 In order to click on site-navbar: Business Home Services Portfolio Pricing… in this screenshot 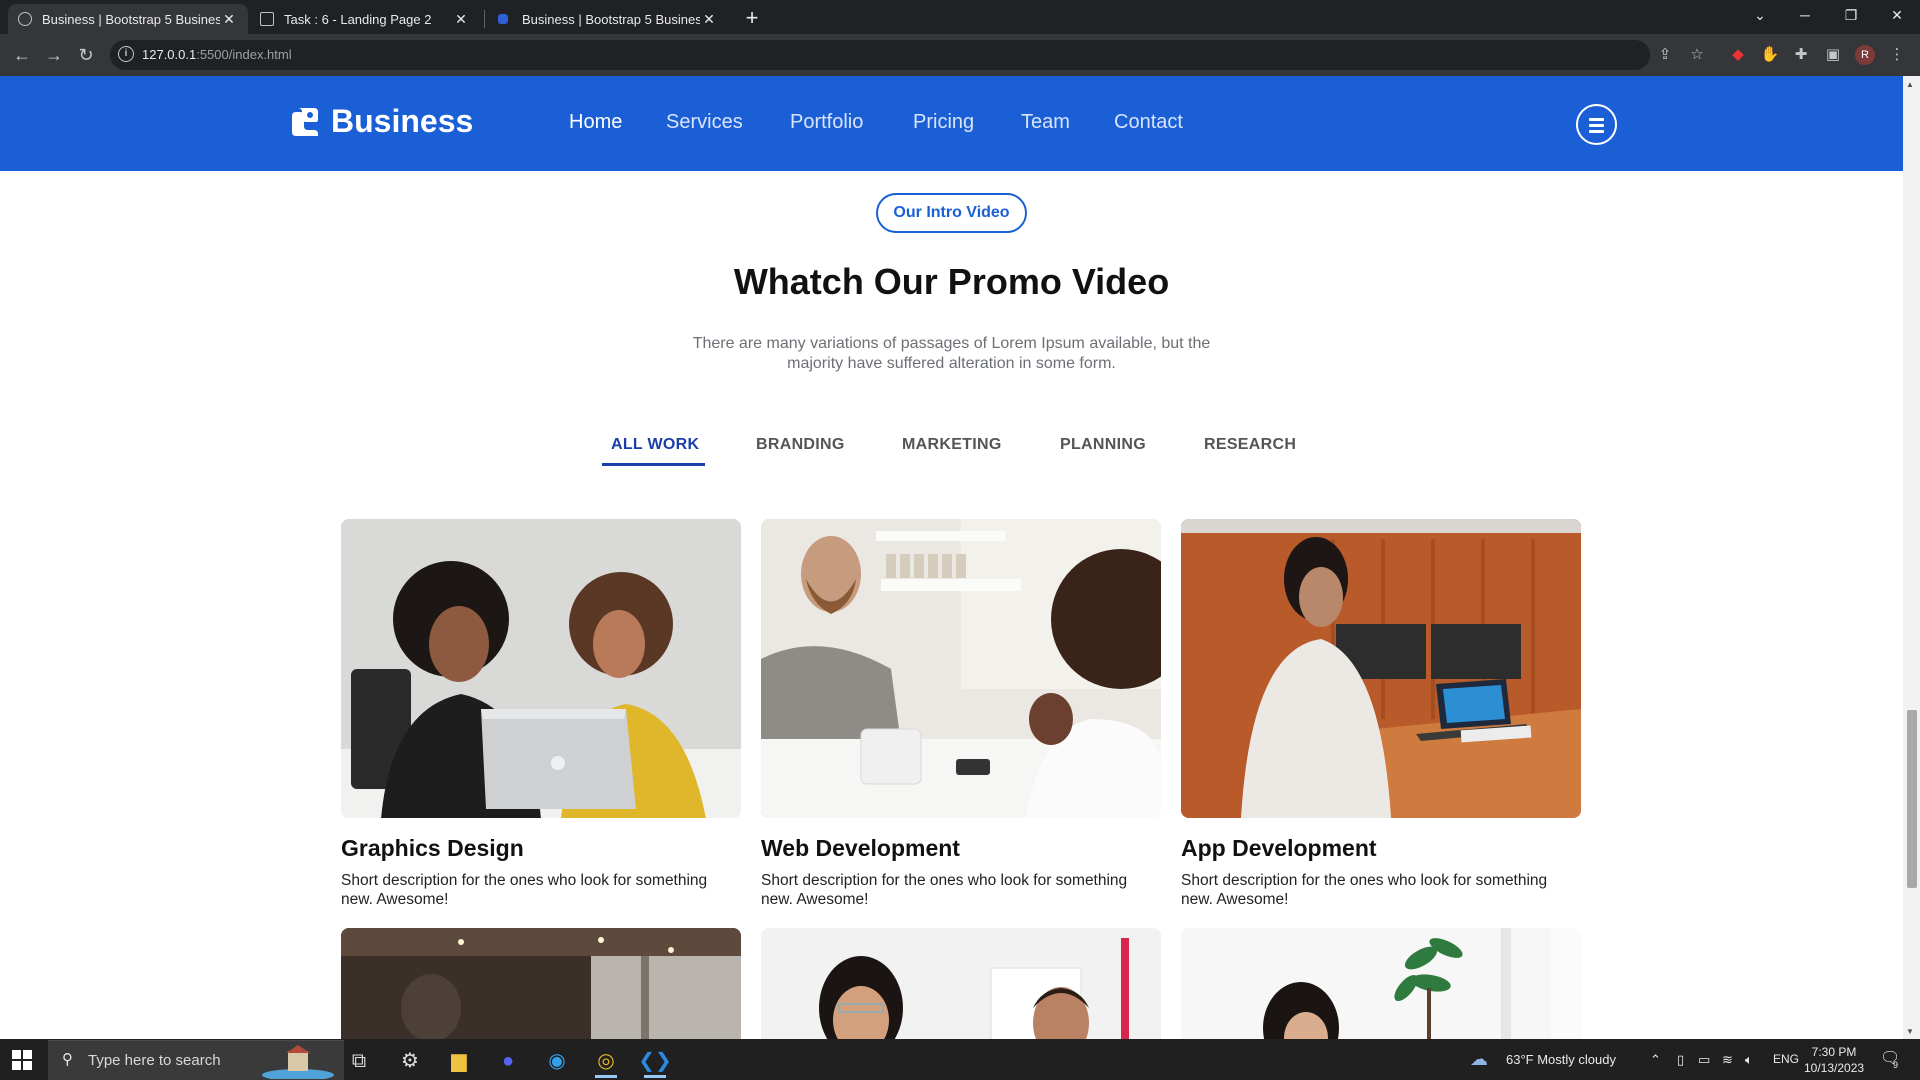, I will do `click(951, 123)`.